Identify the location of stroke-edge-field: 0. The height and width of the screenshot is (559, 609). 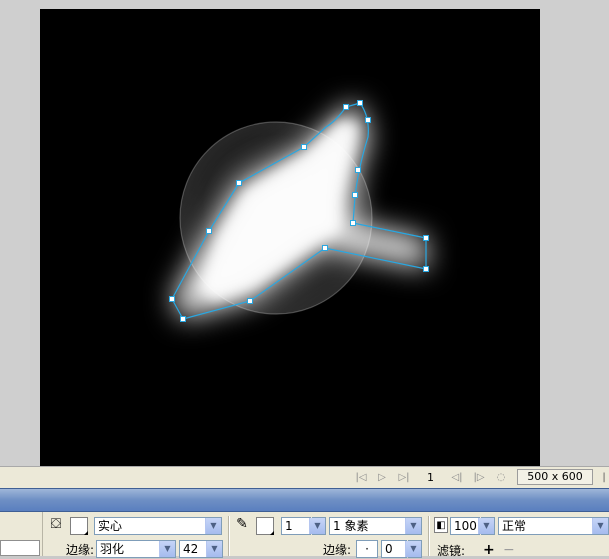
(394, 549).